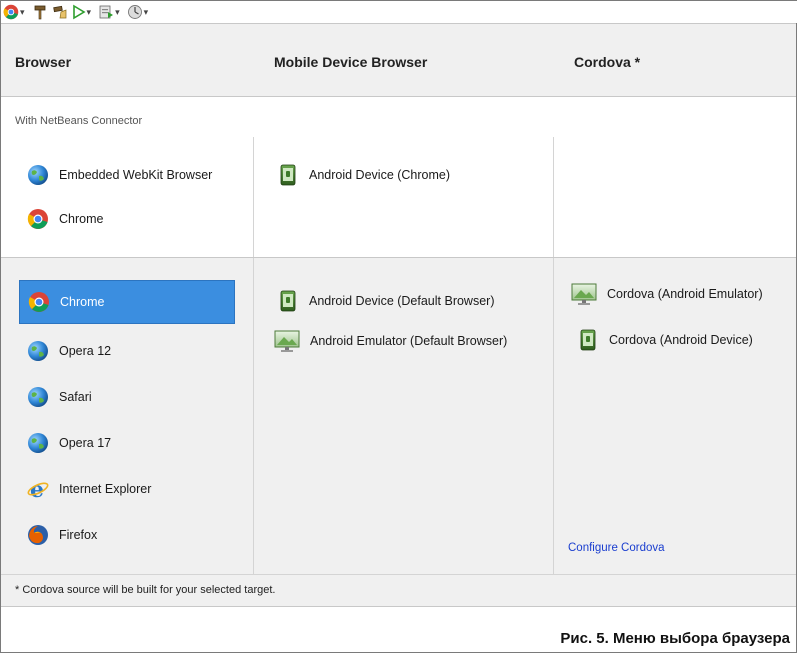 The image size is (797, 653). I want to click on debug-icon, so click(106, 12).